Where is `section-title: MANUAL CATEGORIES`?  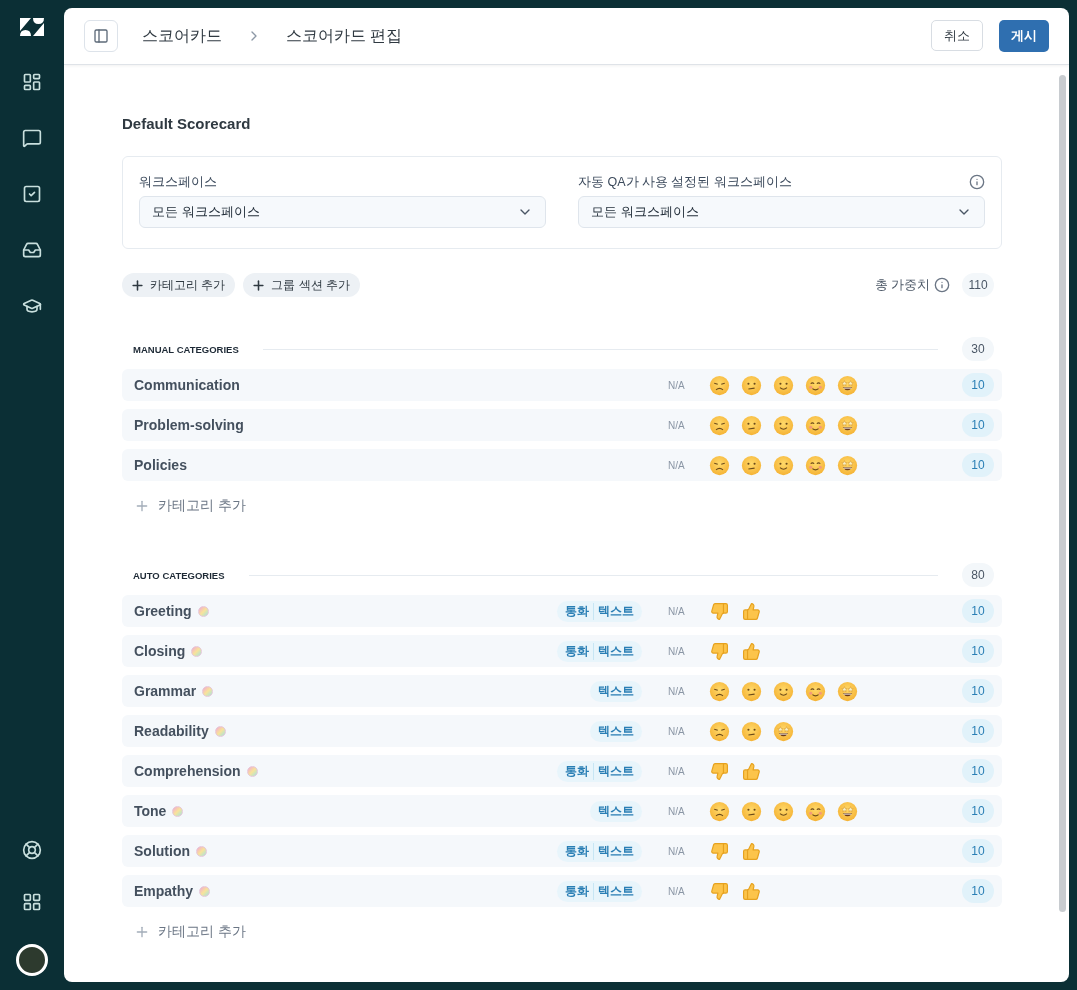 section-title: MANUAL CATEGORIES is located at coordinates (186, 349).